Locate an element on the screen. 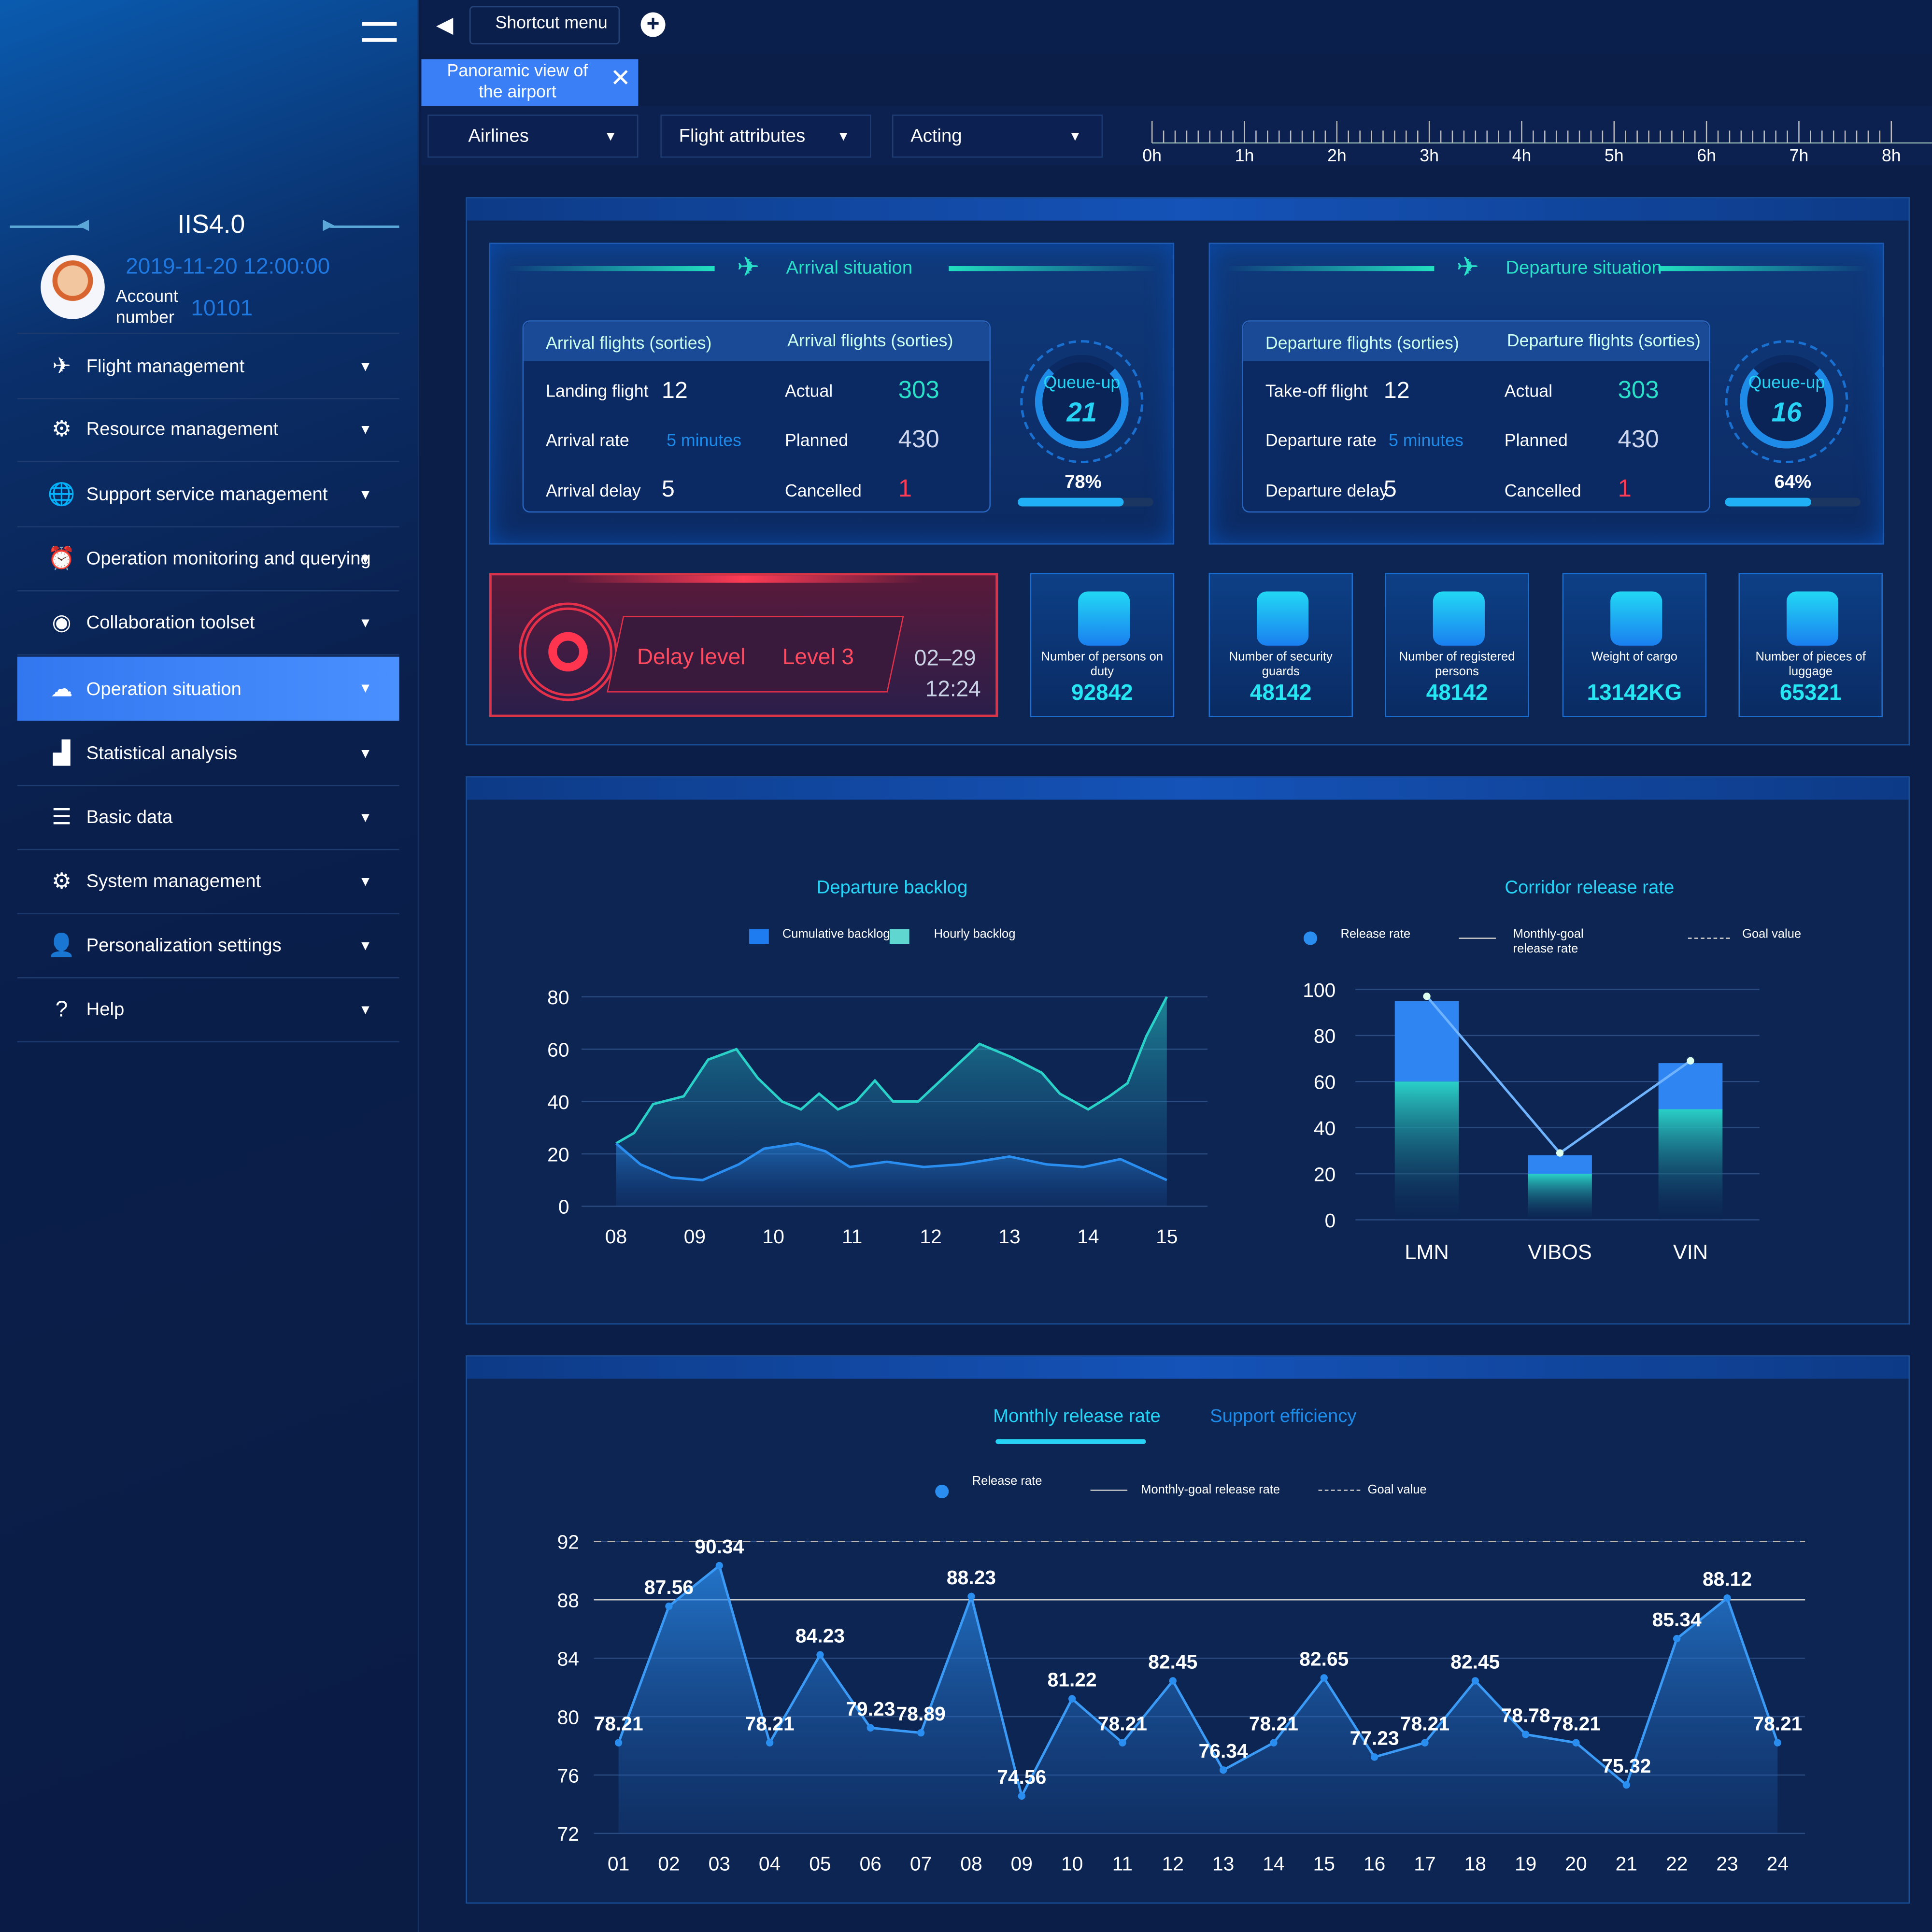  account-label: Account number is located at coordinates (146, 306).